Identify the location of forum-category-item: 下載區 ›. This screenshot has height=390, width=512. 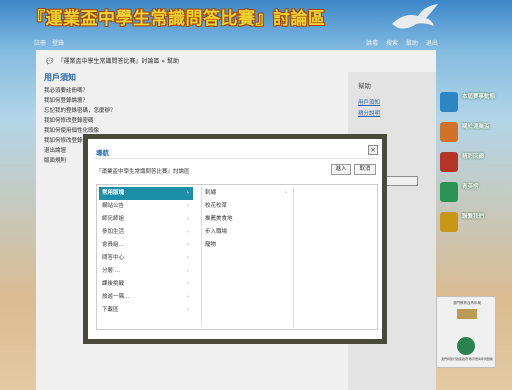
(146, 310).